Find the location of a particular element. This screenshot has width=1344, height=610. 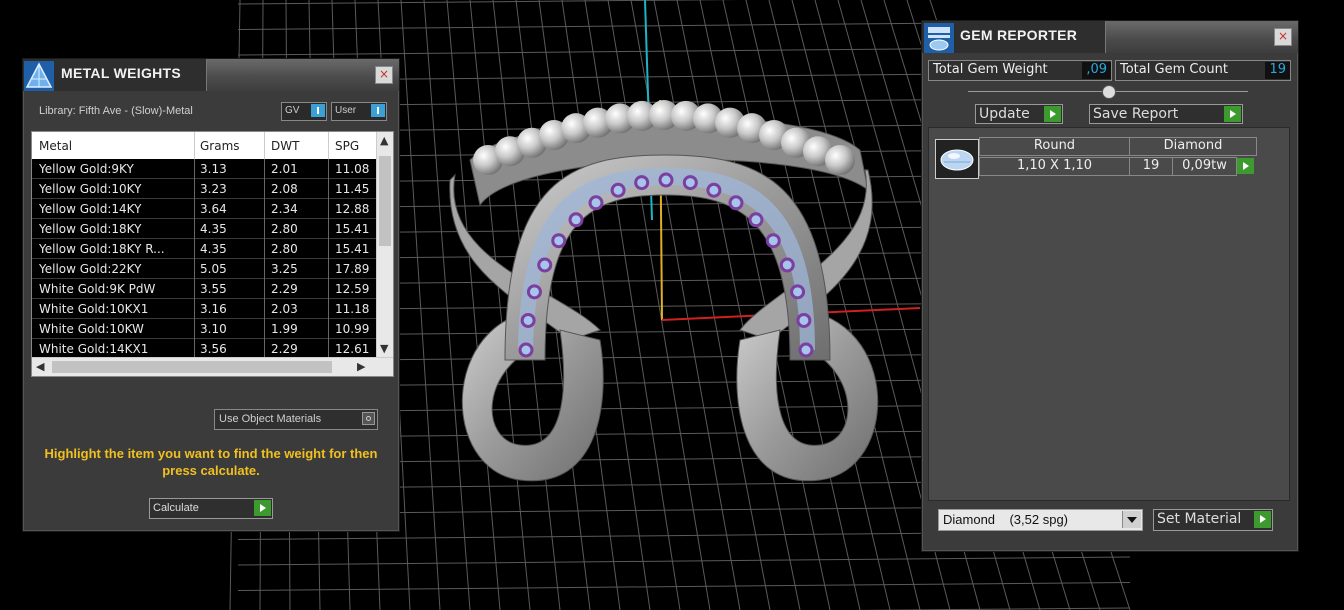

spg-cell: 12.61 is located at coordinates (352, 349).